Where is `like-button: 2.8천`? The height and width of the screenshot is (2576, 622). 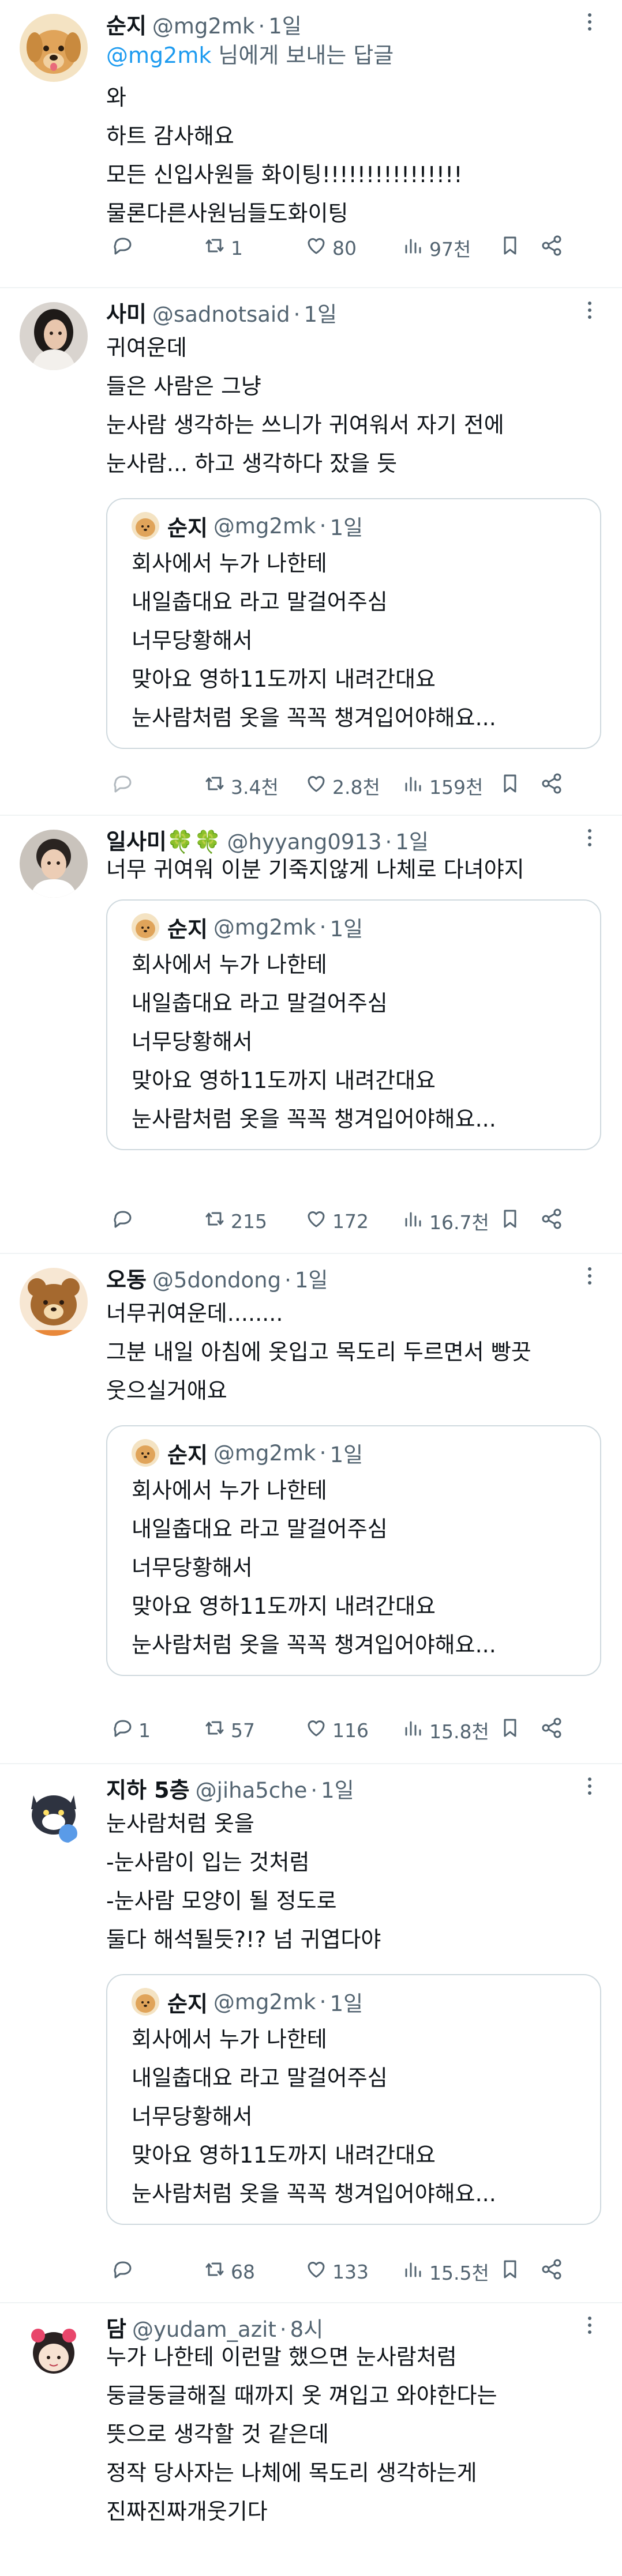 like-button: 2.8천 is located at coordinates (348, 786).